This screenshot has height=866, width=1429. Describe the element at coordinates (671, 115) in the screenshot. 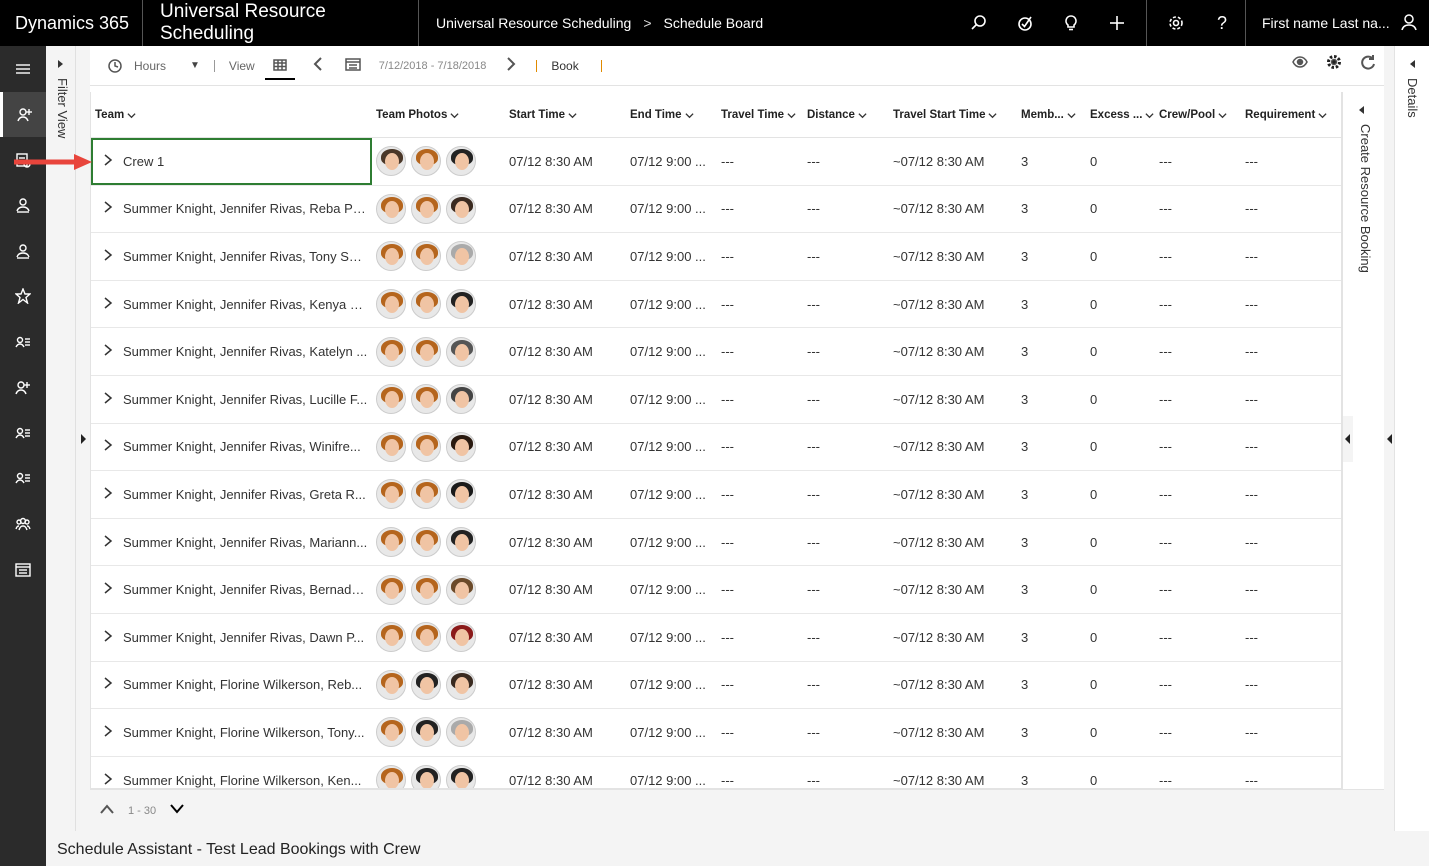

I see `col-end-time: End Time` at that location.